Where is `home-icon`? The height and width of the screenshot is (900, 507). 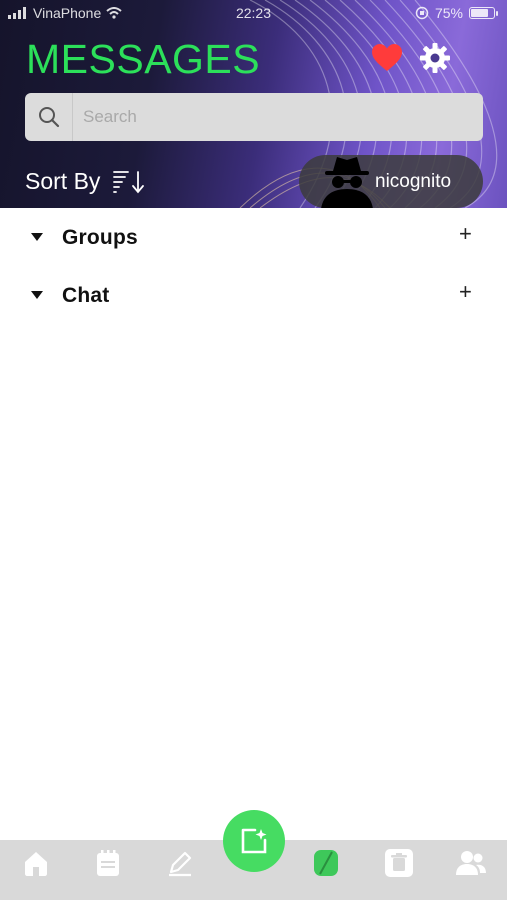 home-icon is located at coordinates (36, 863).